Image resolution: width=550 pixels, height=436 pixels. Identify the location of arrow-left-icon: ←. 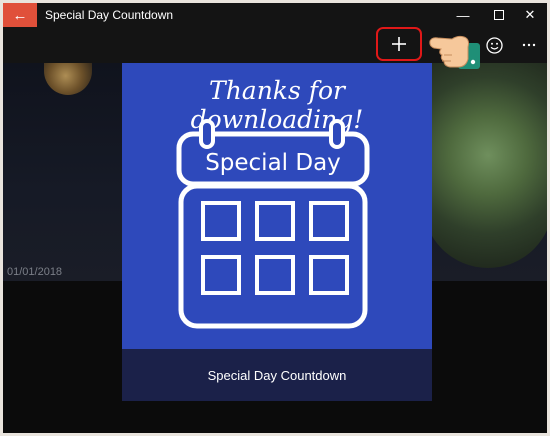
(20, 15).